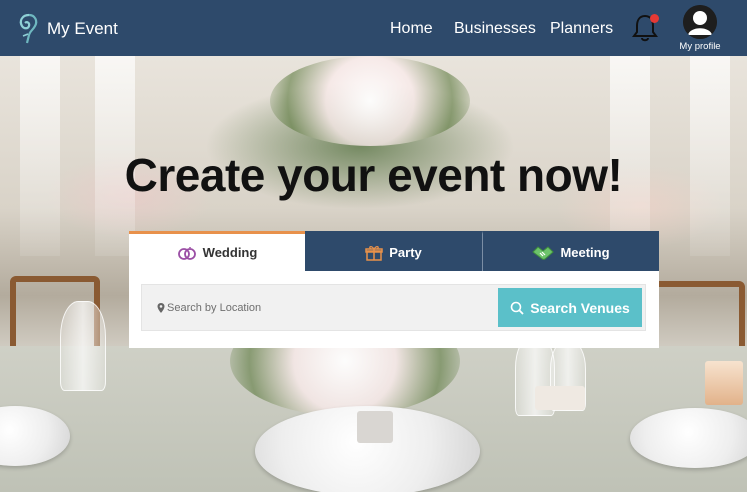  I want to click on event-type-tabs: Wedding Party Meeting, so click(394, 251).